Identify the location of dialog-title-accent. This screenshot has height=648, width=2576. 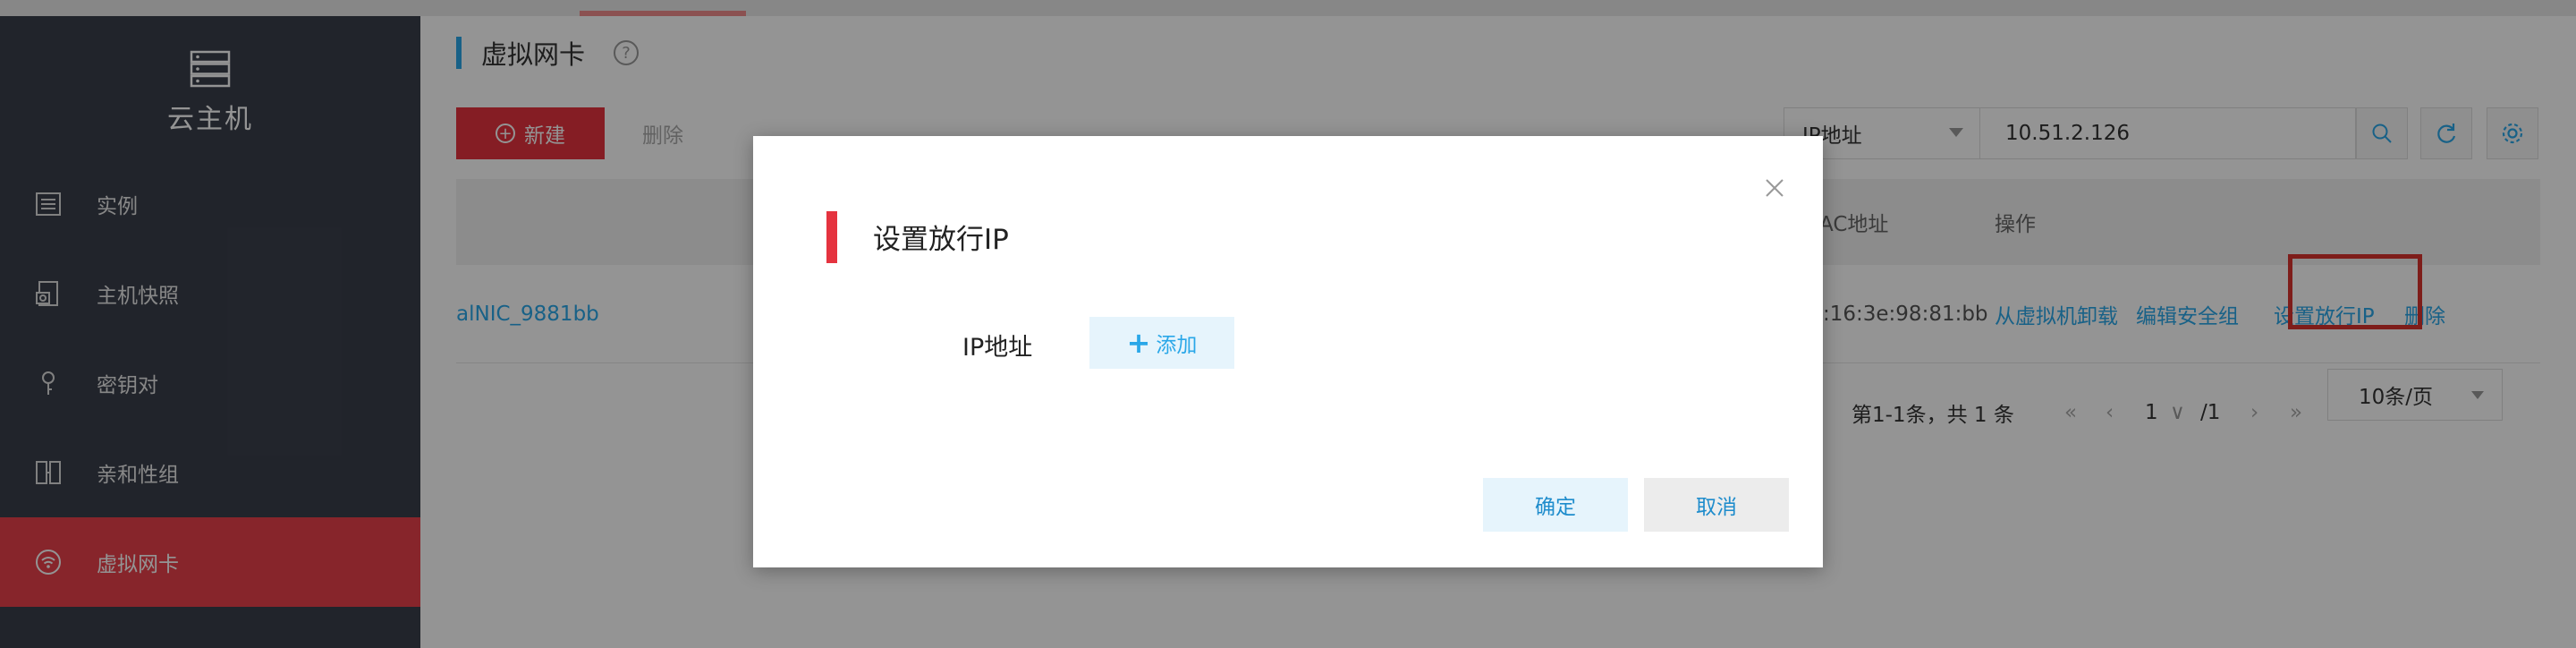
(831, 237).